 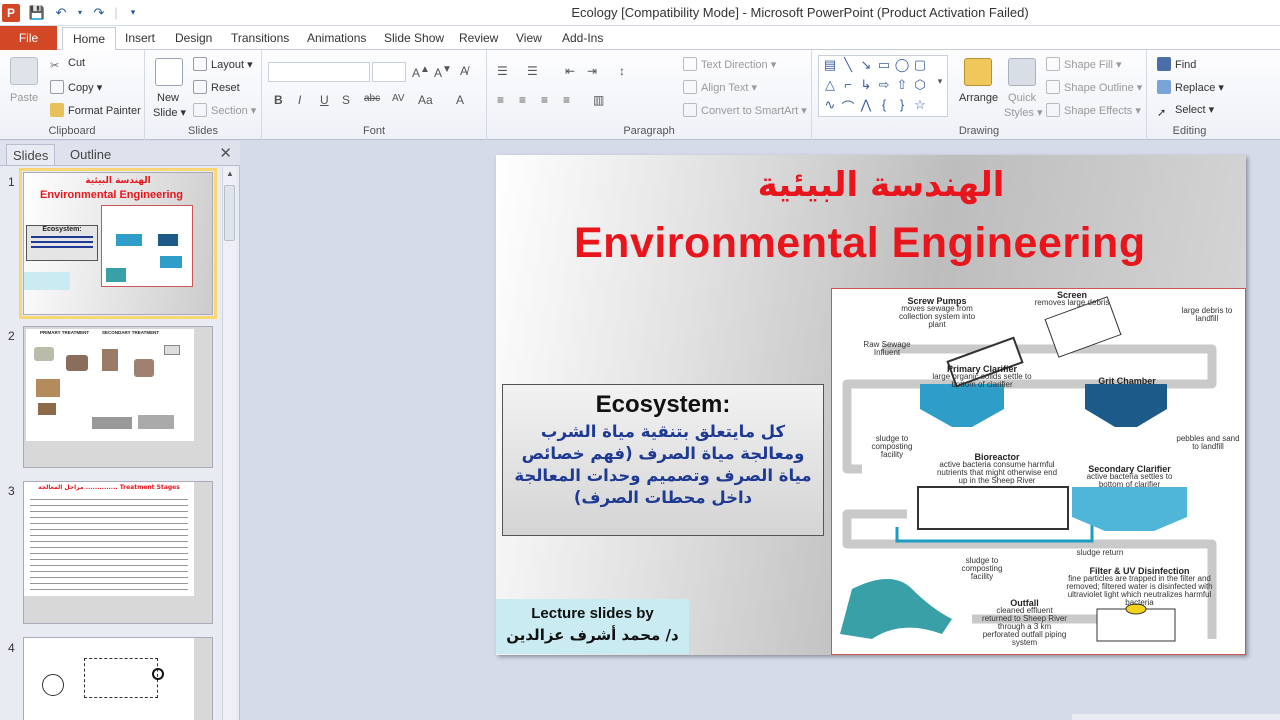 I want to click on align-right-icon: ≡, so click(x=544, y=100).